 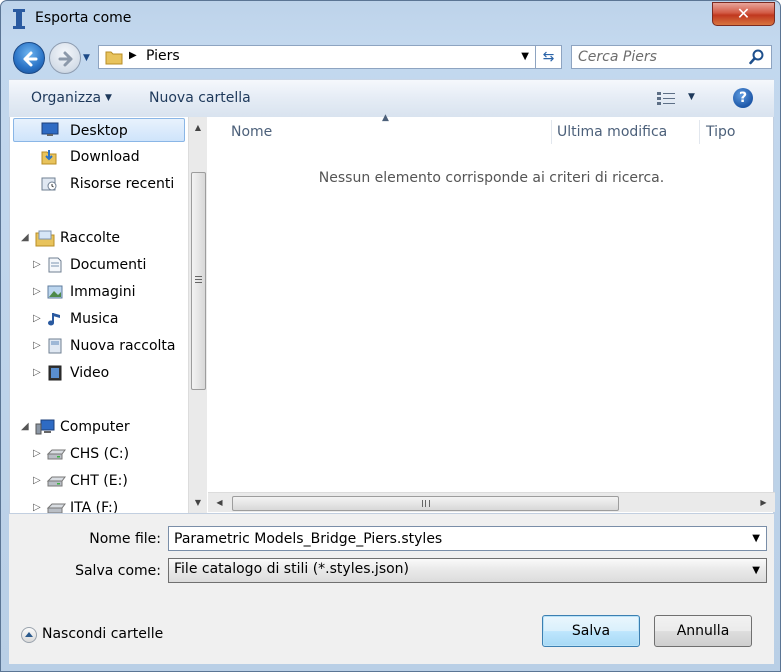 I want to click on view-options-icon, so click(x=666, y=99).